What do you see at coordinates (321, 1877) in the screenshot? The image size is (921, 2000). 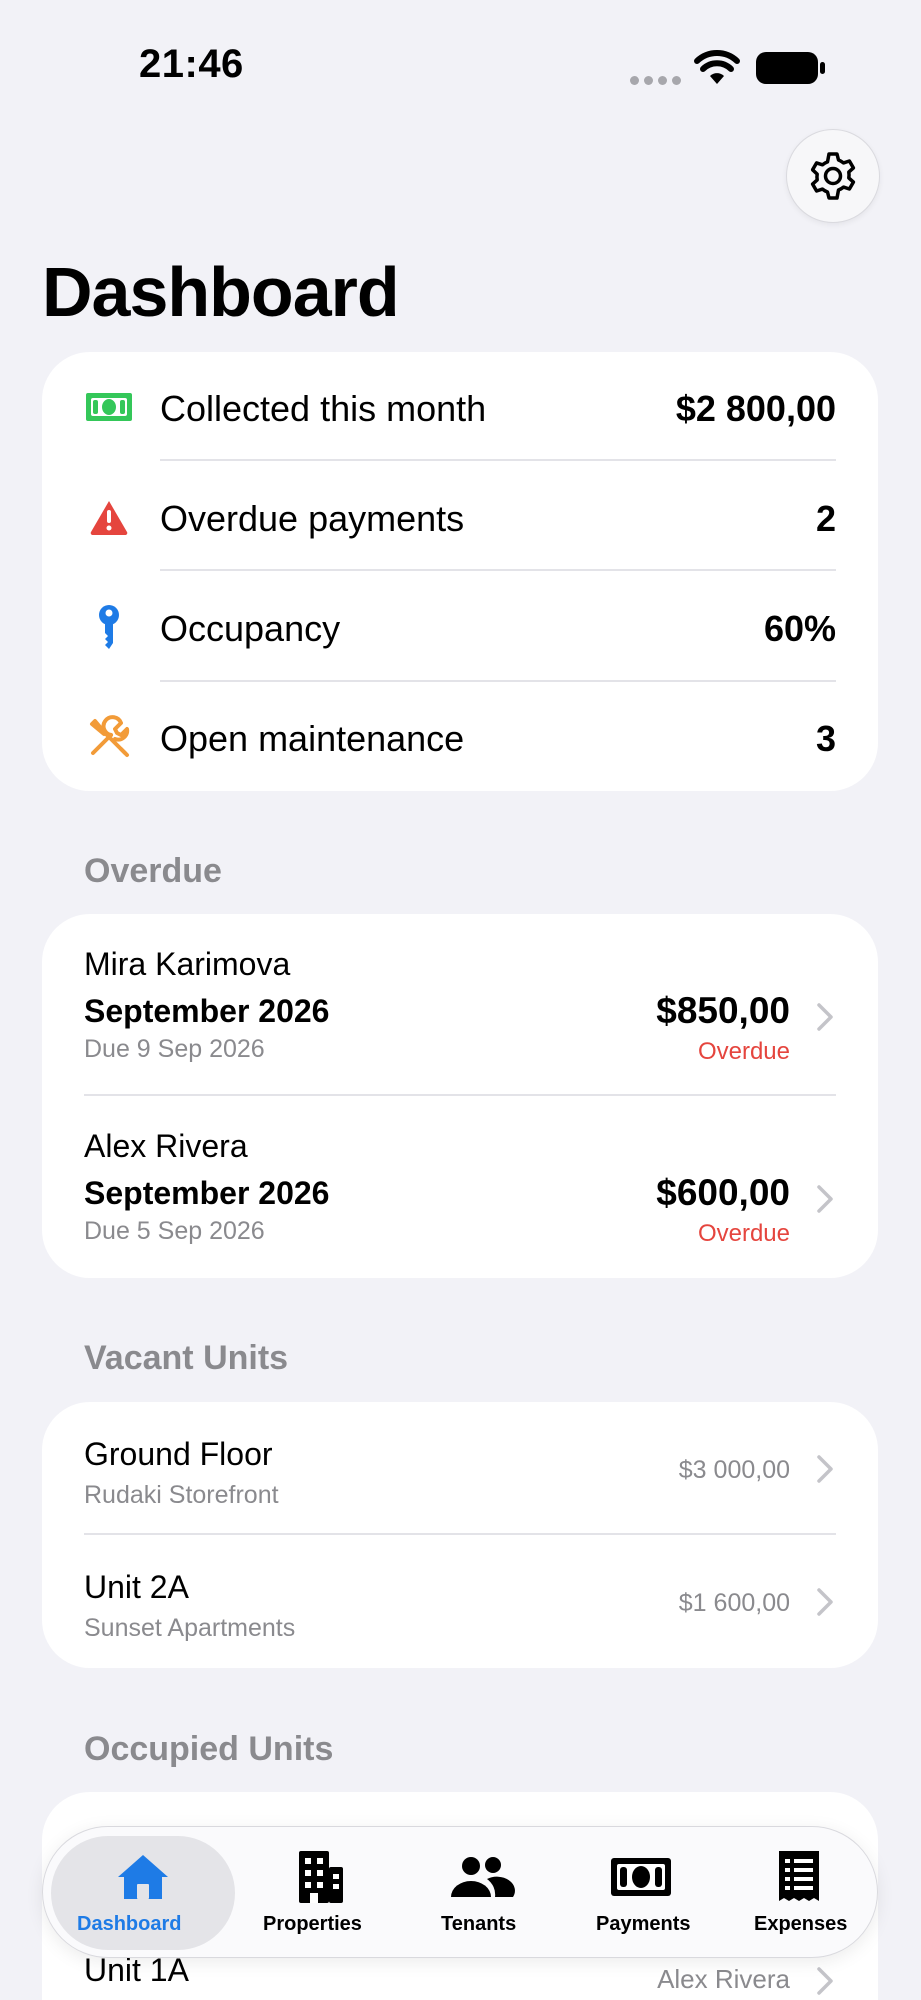 I see `building-icon` at bounding box center [321, 1877].